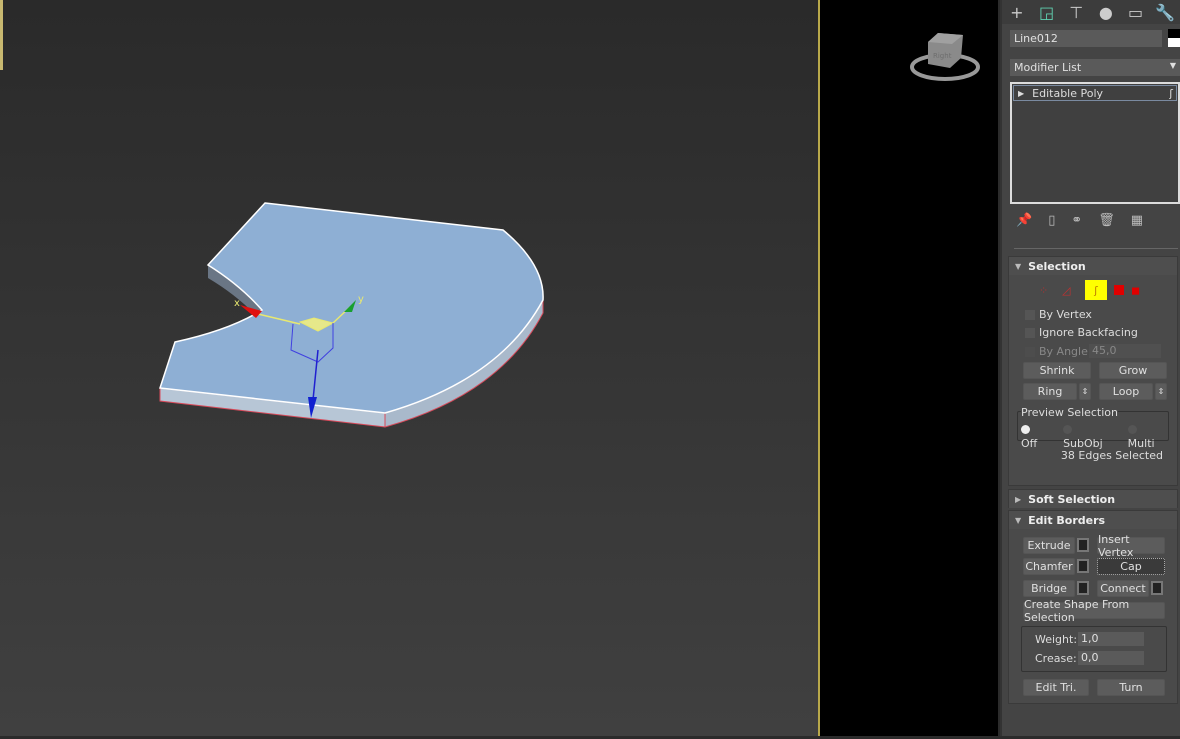 The height and width of the screenshot is (739, 1180). What do you see at coordinates (1049, 566) in the screenshot?
I see `chamfer-button: Chamfer` at bounding box center [1049, 566].